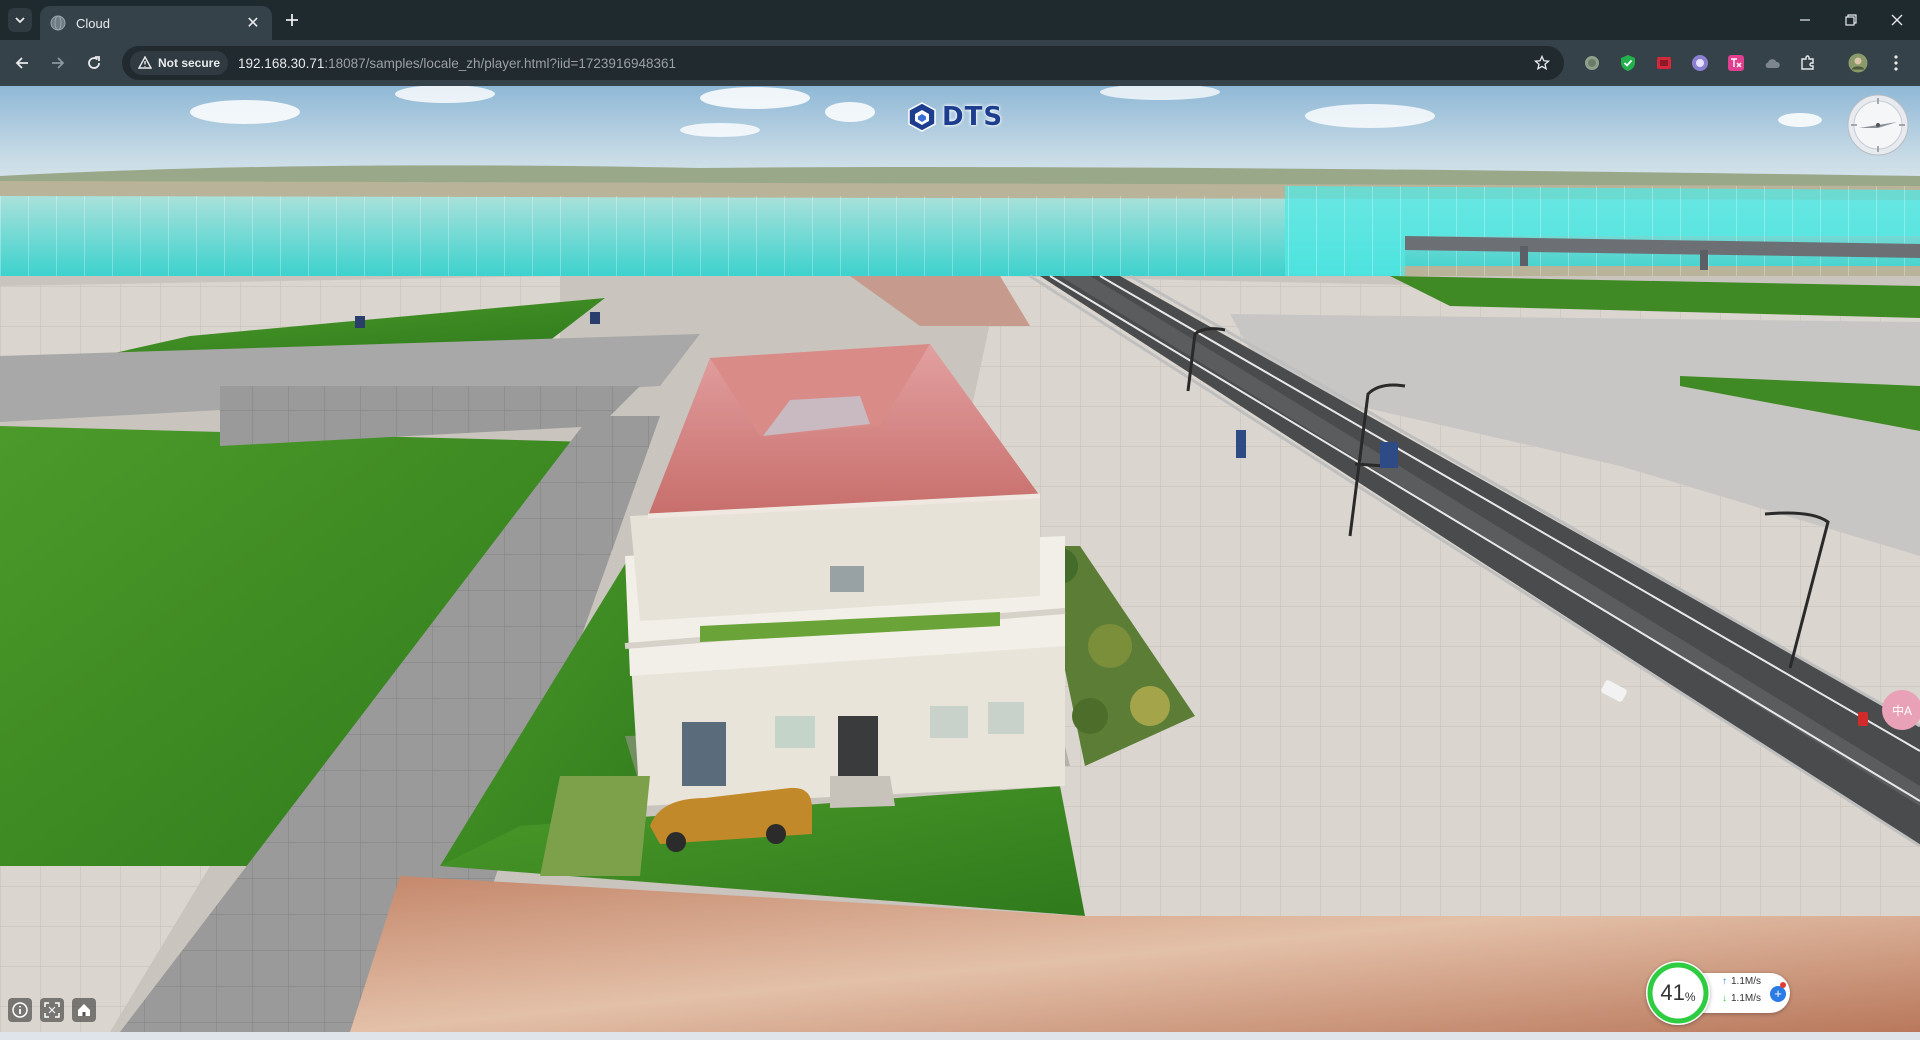 This screenshot has width=1920, height=1040. I want to click on circle-extension-icon, so click(1592, 63).